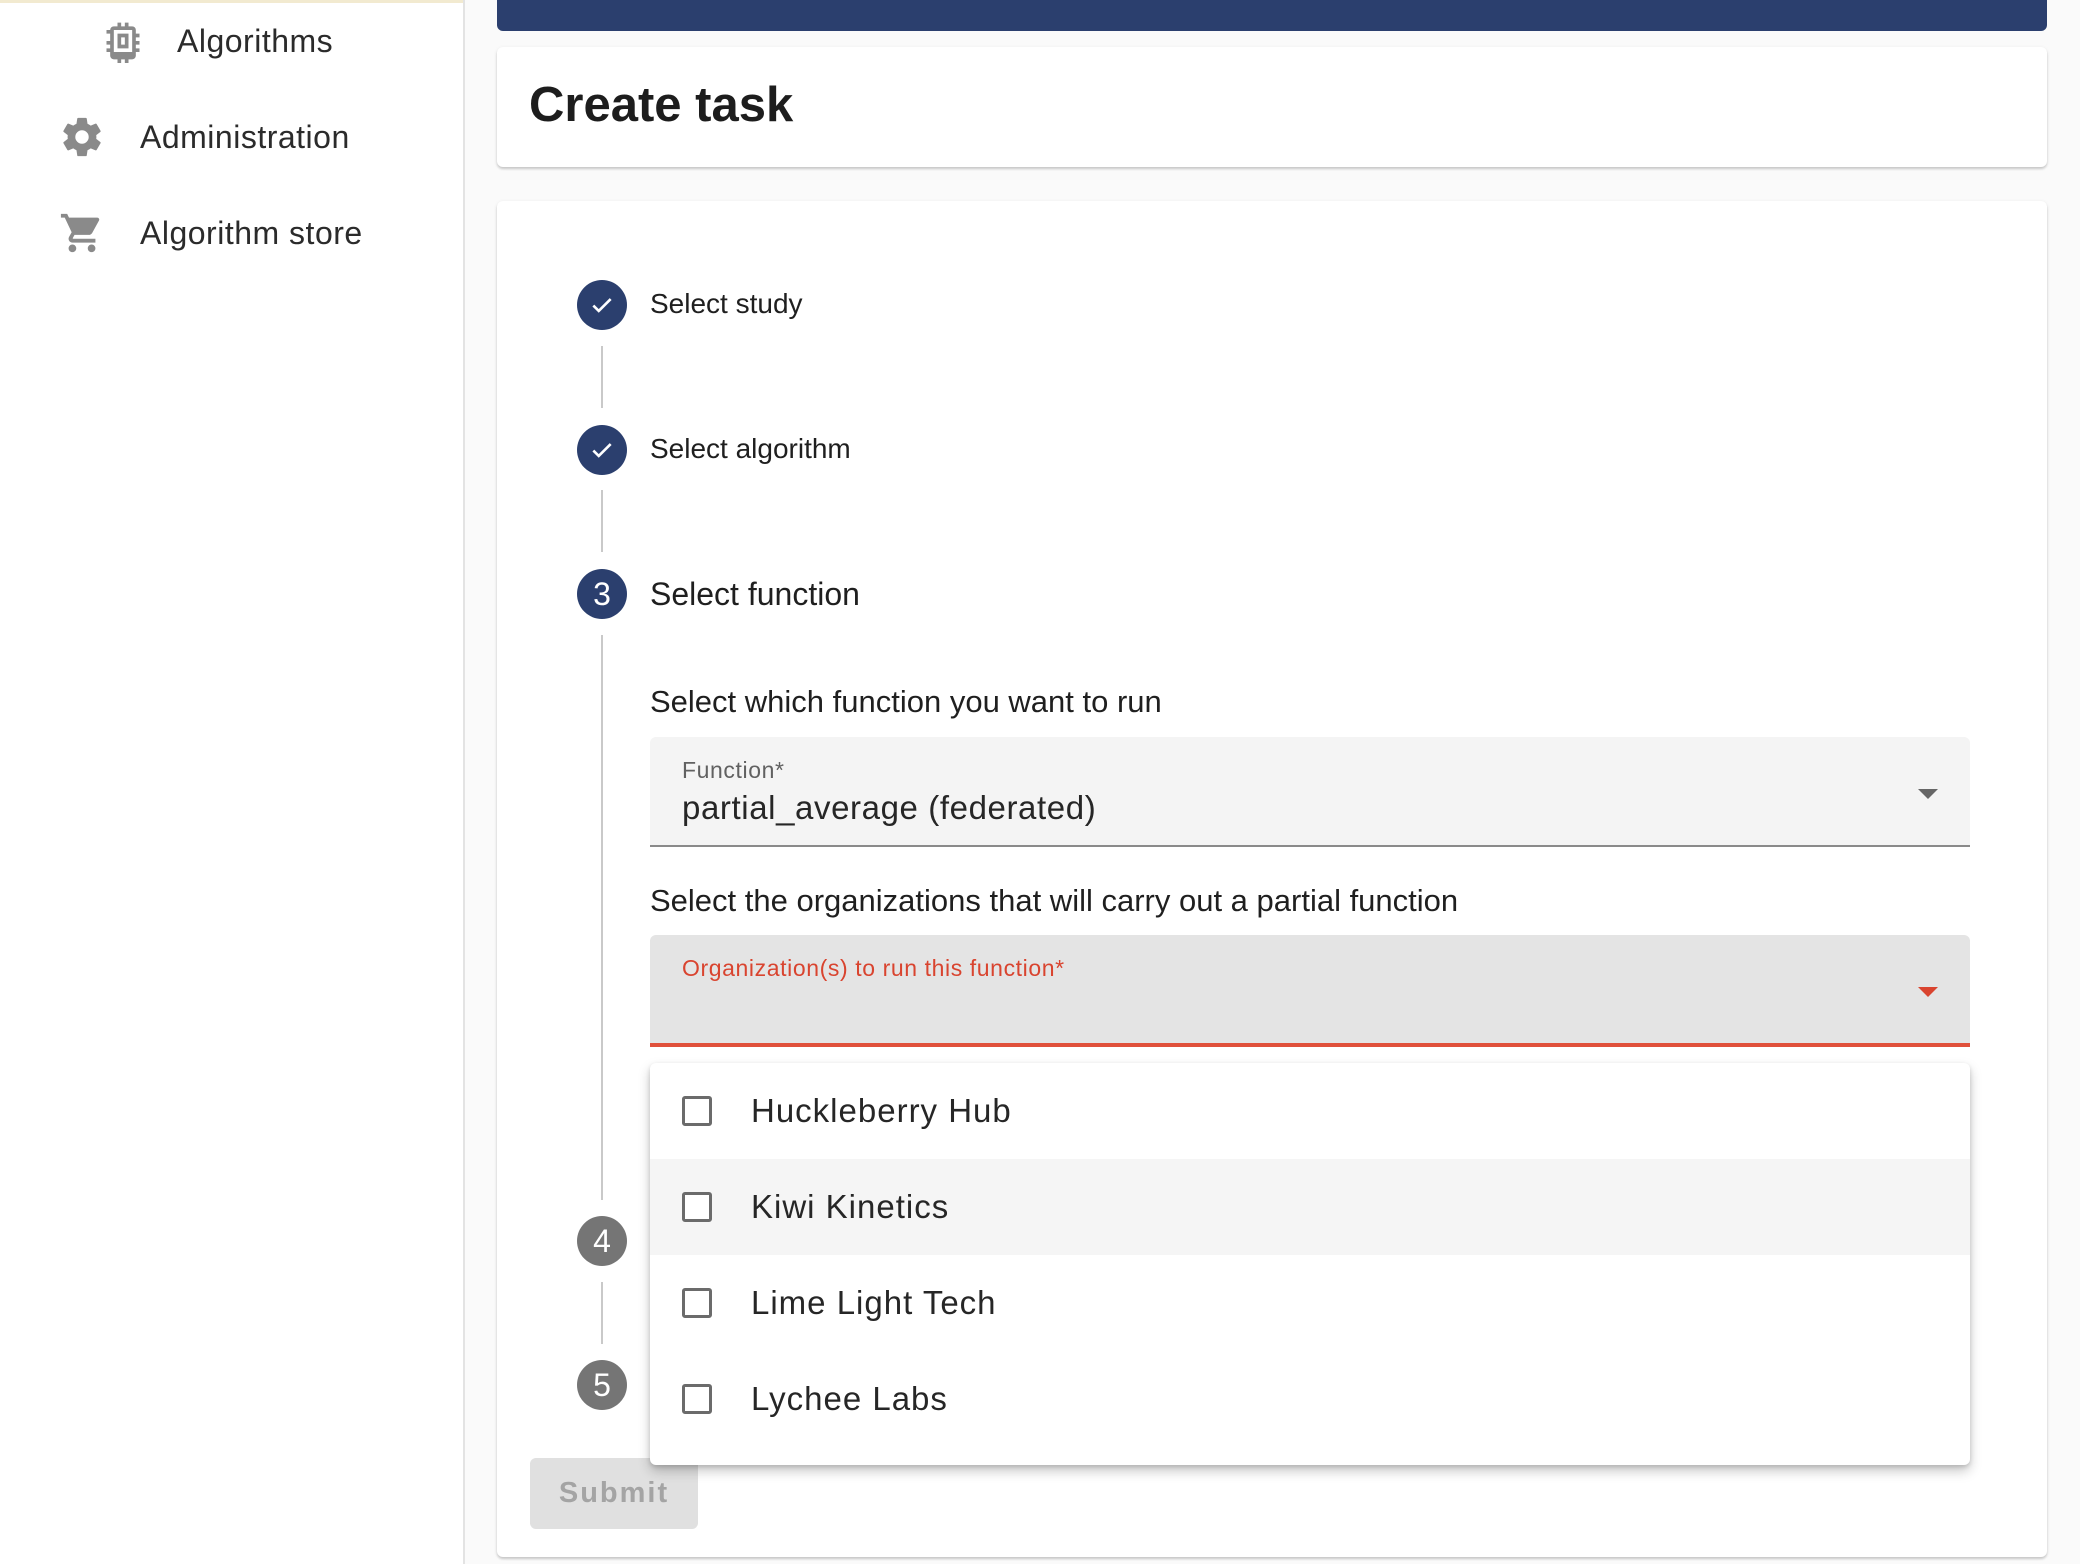  I want to click on page-title-card: Create task, so click(1272, 107).